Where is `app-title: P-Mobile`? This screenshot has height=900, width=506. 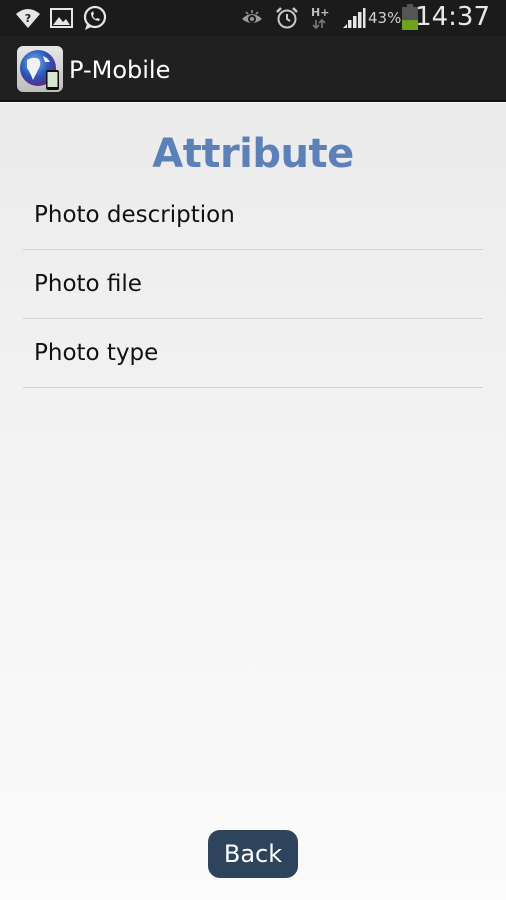 app-title: P-Mobile is located at coordinates (120, 70).